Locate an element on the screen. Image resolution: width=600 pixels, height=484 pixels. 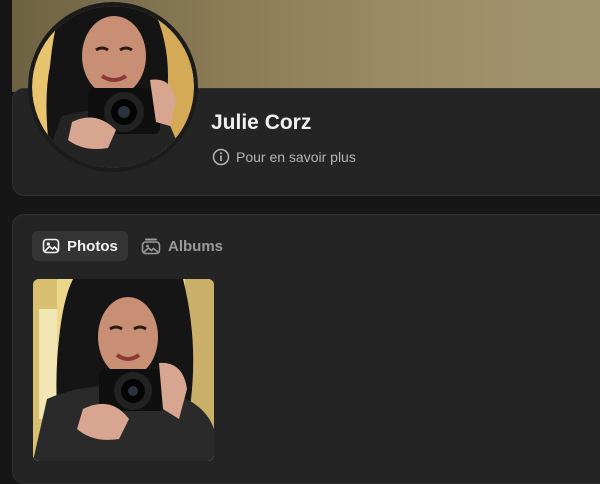
photo-thumbnail-image is located at coordinates (123, 370).